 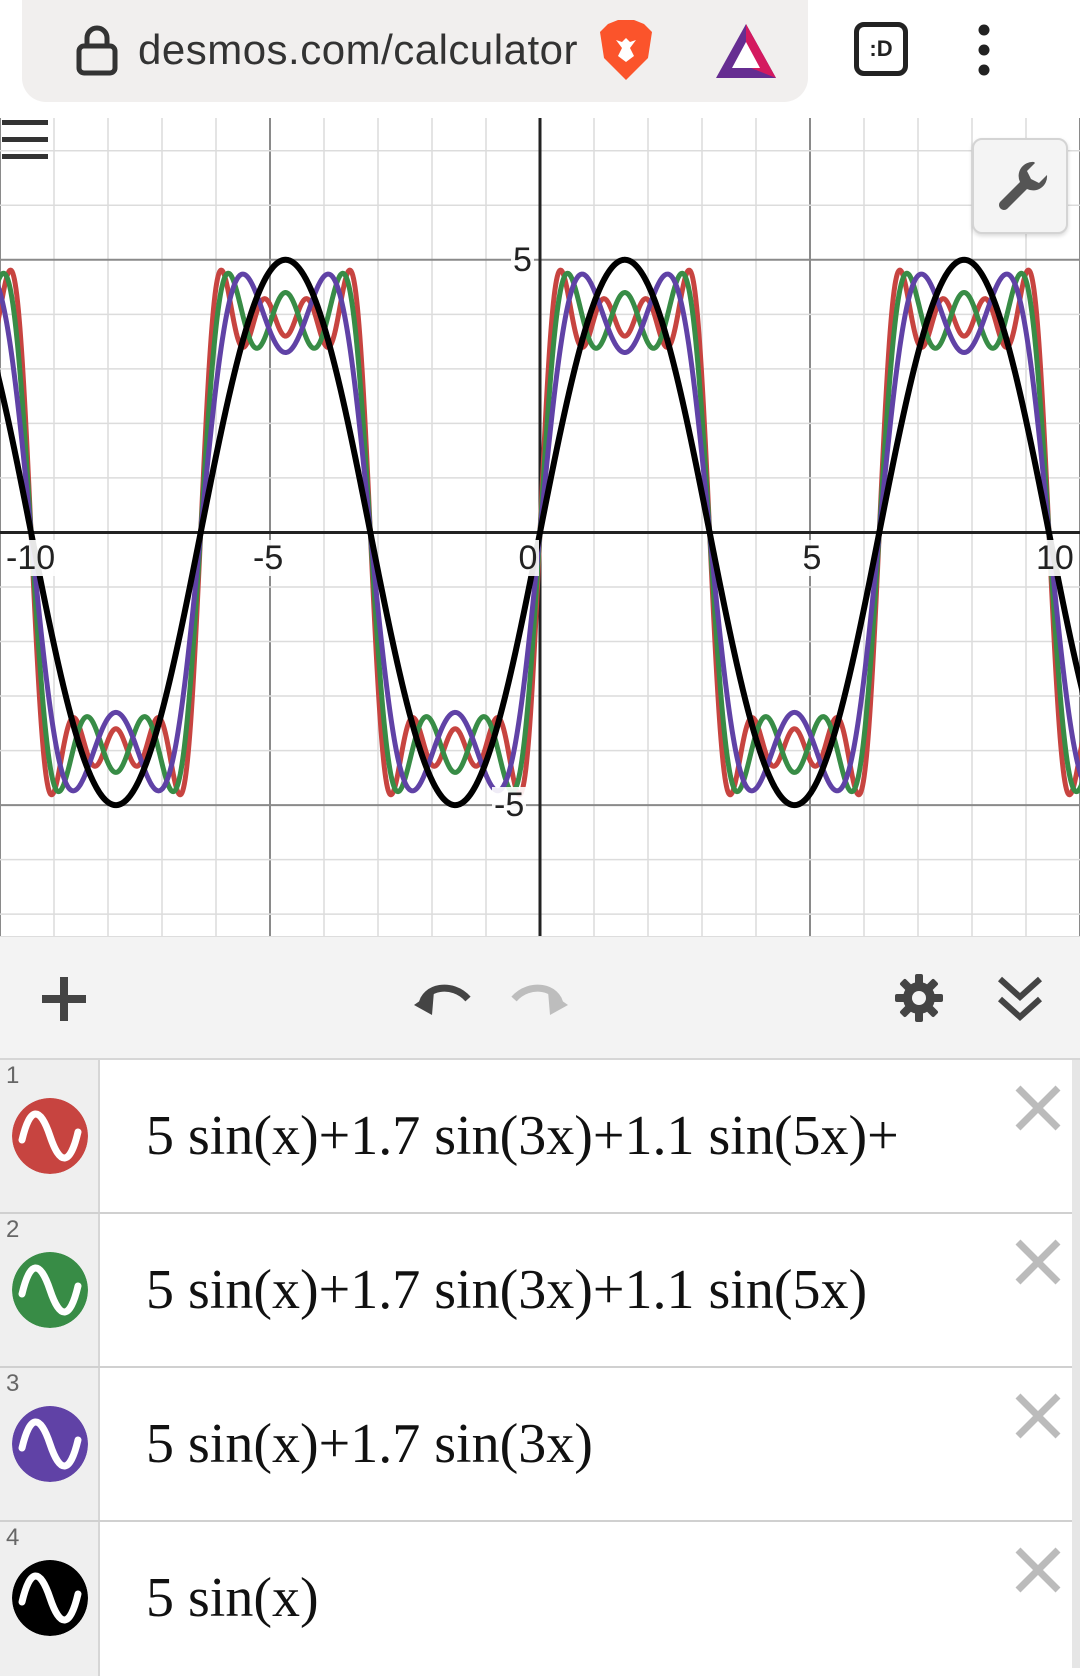 I want to click on collapse-list-icon, so click(x=1020, y=998).